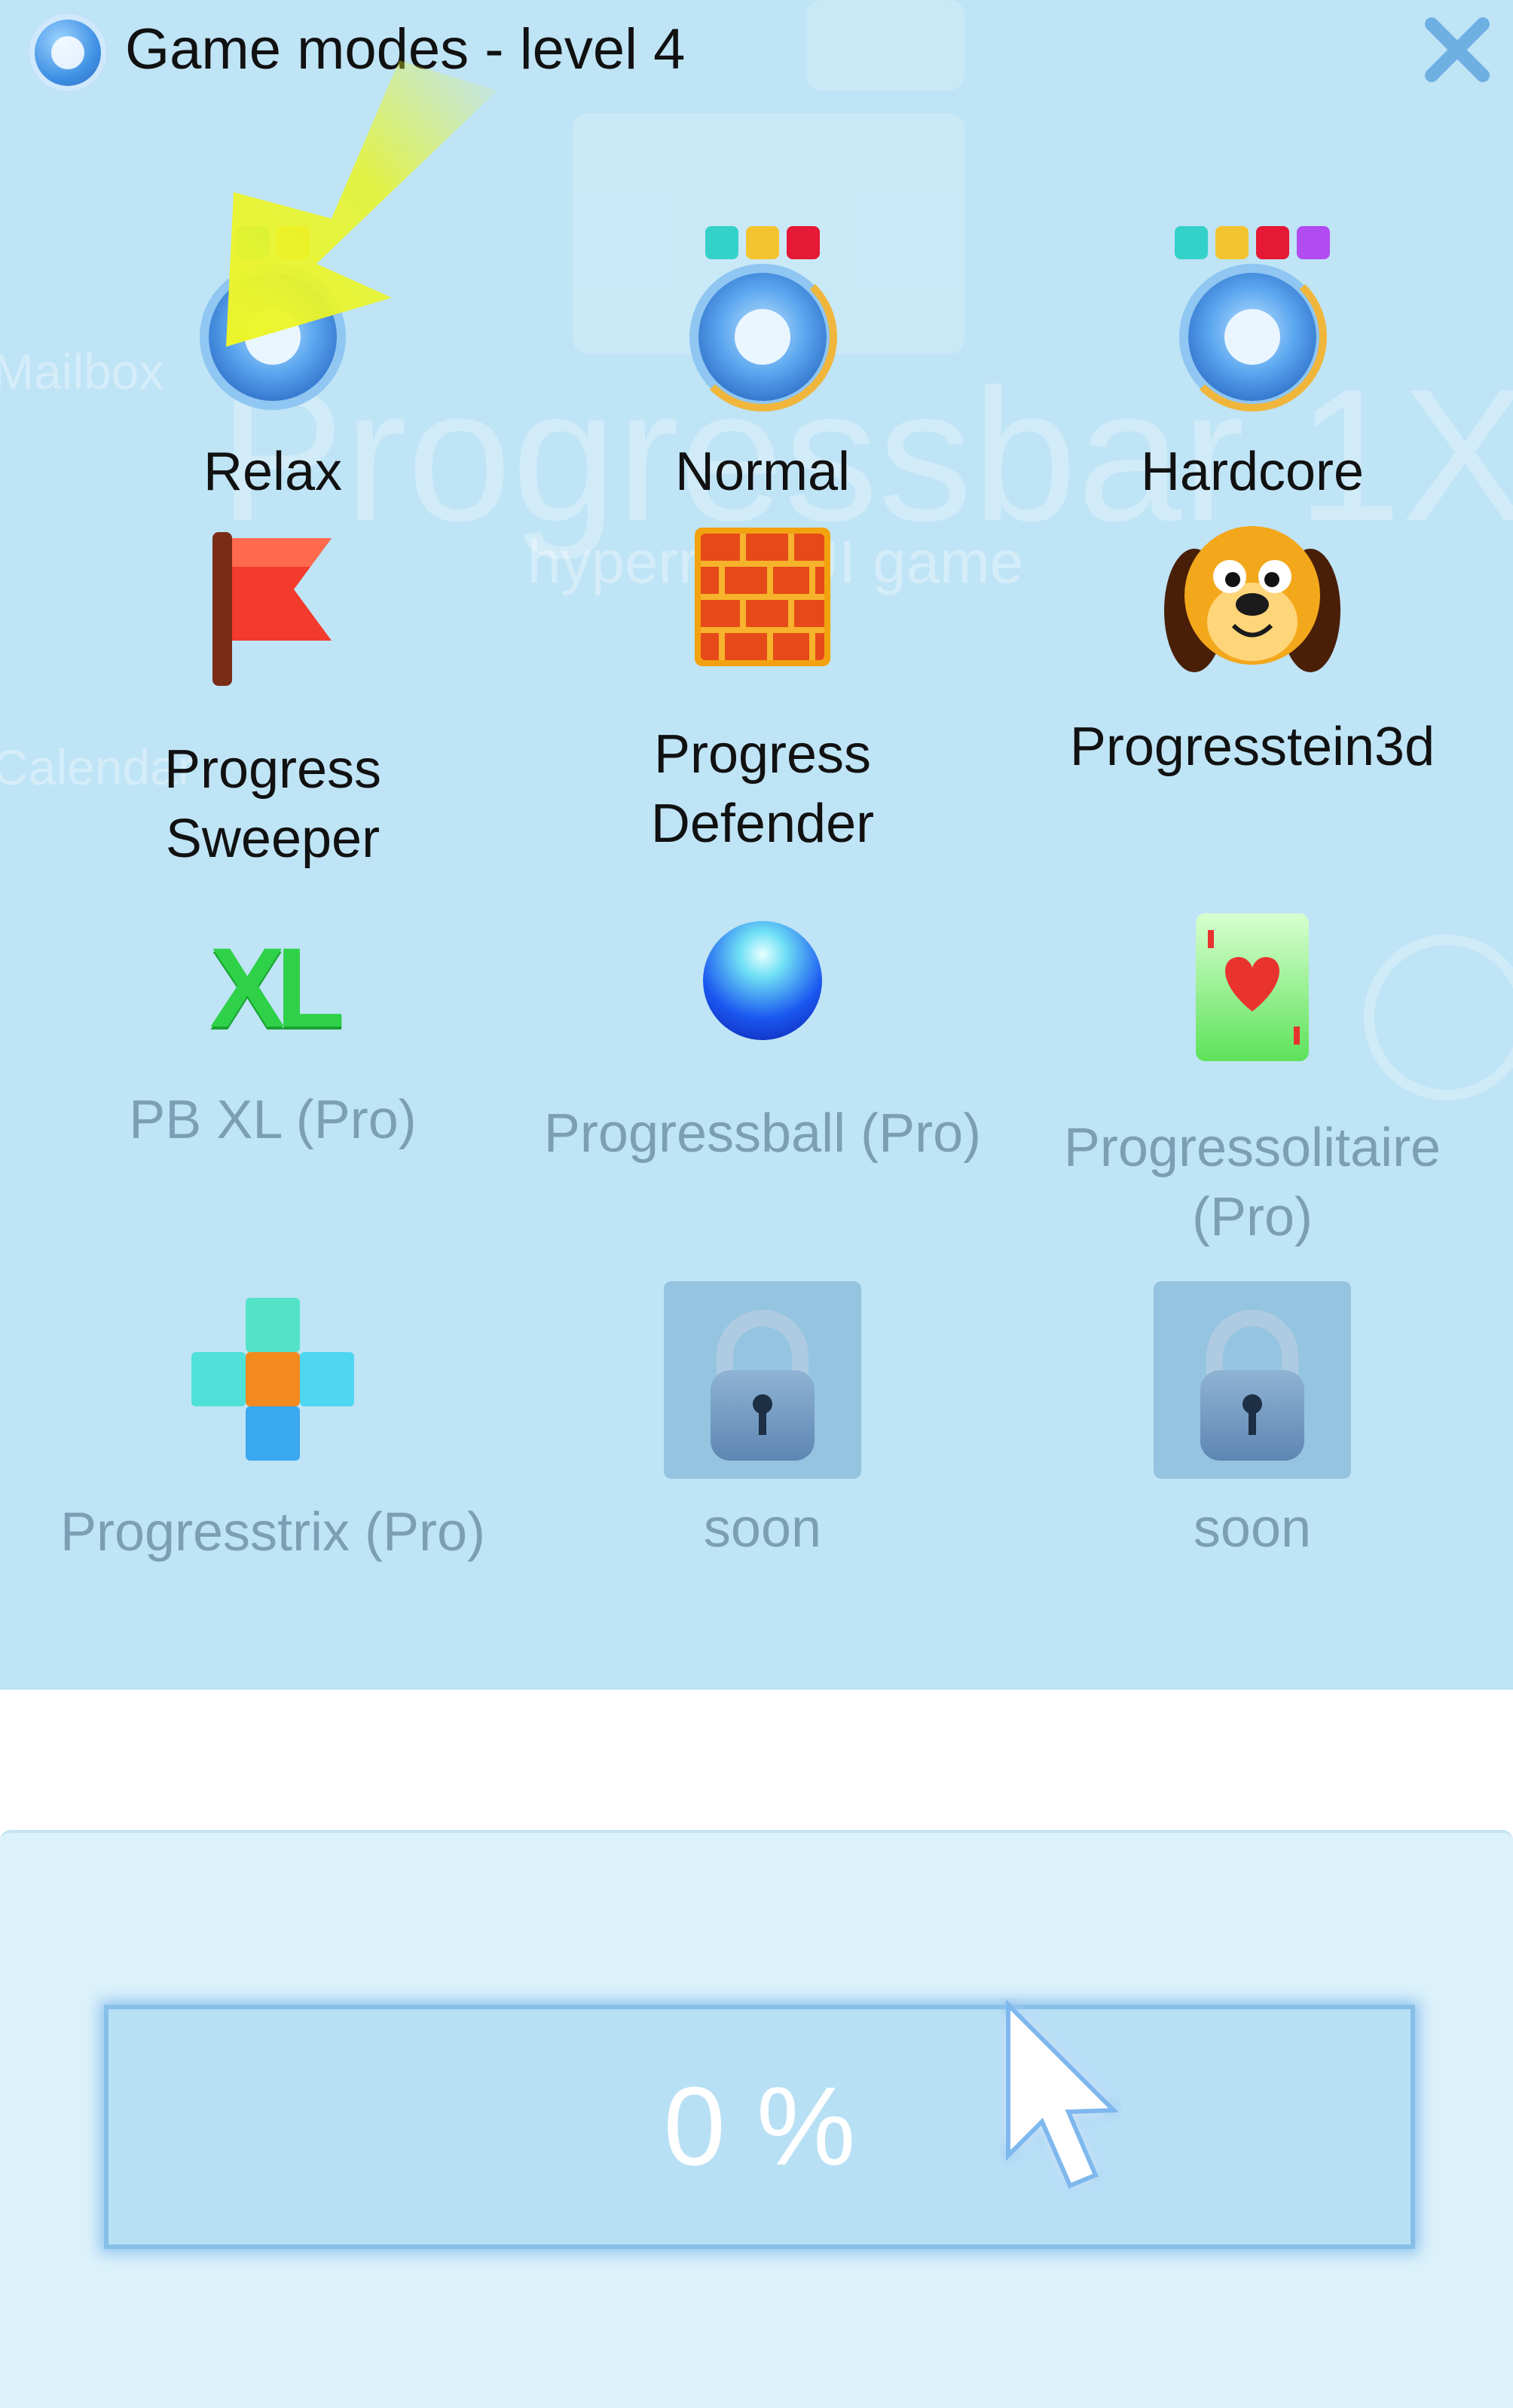 This screenshot has height=2408, width=1513. I want to click on mode-progressball: Progressball (Pro), so click(762, 1044).